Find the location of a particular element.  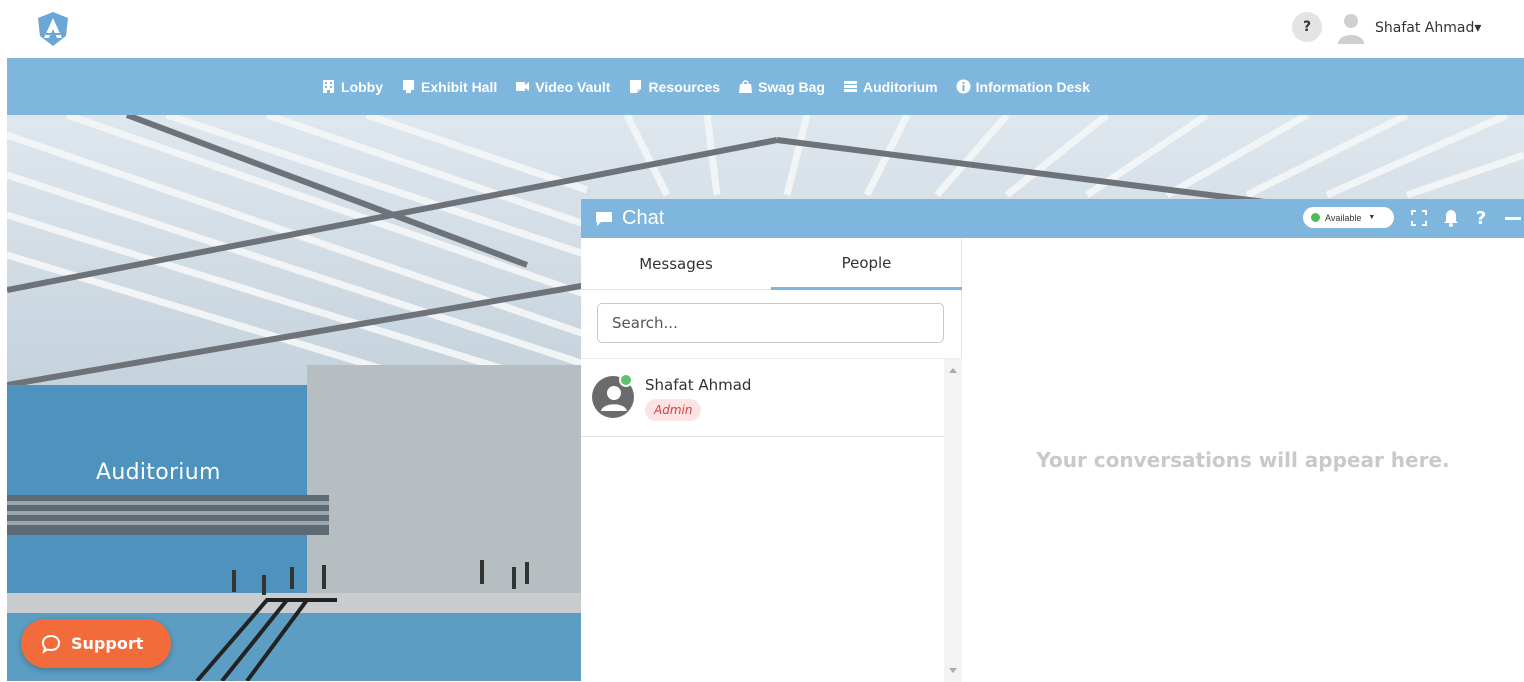

status-label: Available is located at coordinates (1343, 217).